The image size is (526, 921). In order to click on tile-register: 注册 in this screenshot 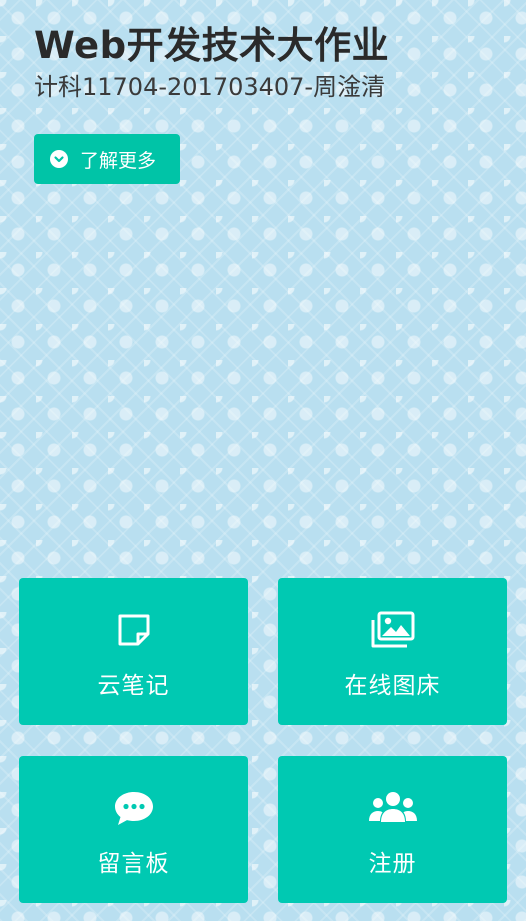, I will do `click(392, 829)`.